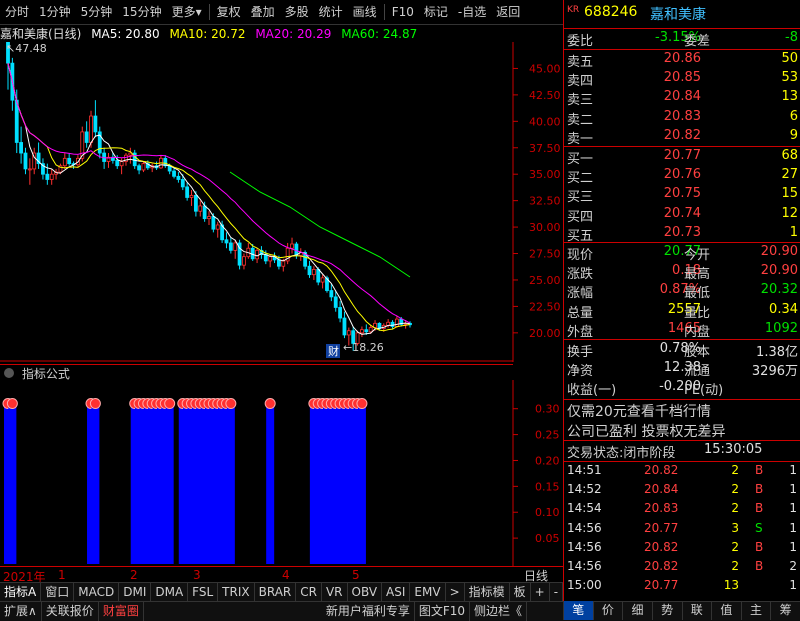 The image size is (800, 621). I want to click on bottom-bar-item: 图文F10, so click(443, 611).